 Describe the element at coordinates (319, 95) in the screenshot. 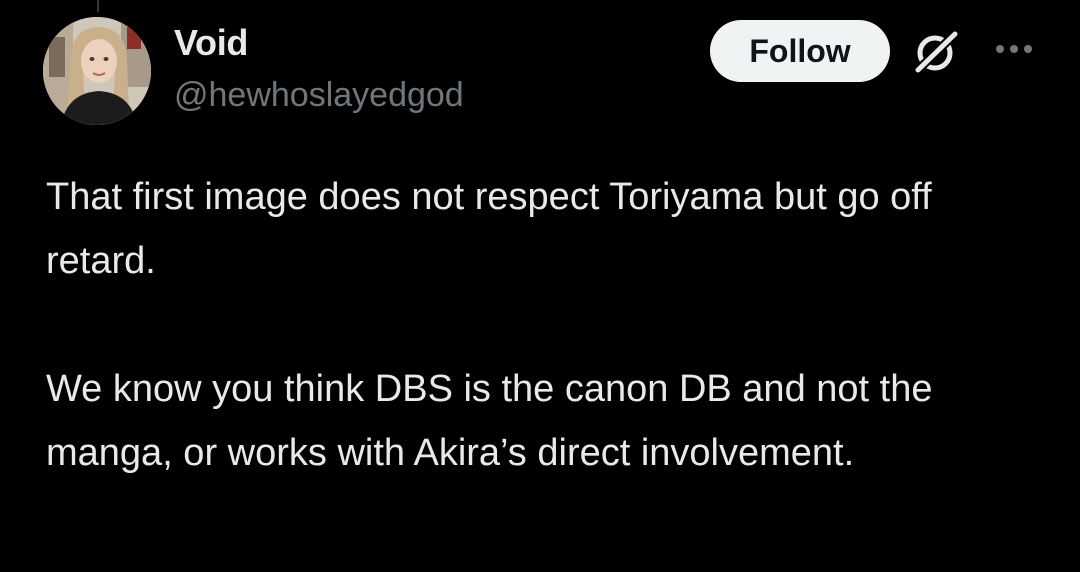

I see `user-handle: @hewhoslayedgod` at that location.